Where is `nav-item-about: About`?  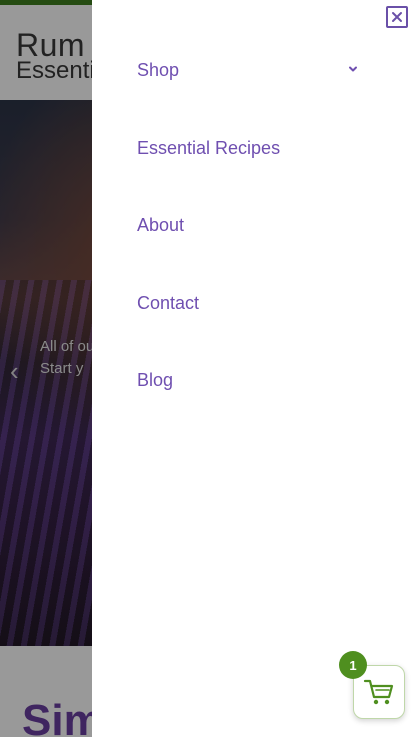 nav-item-about: About is located at coordinates (252, 246).